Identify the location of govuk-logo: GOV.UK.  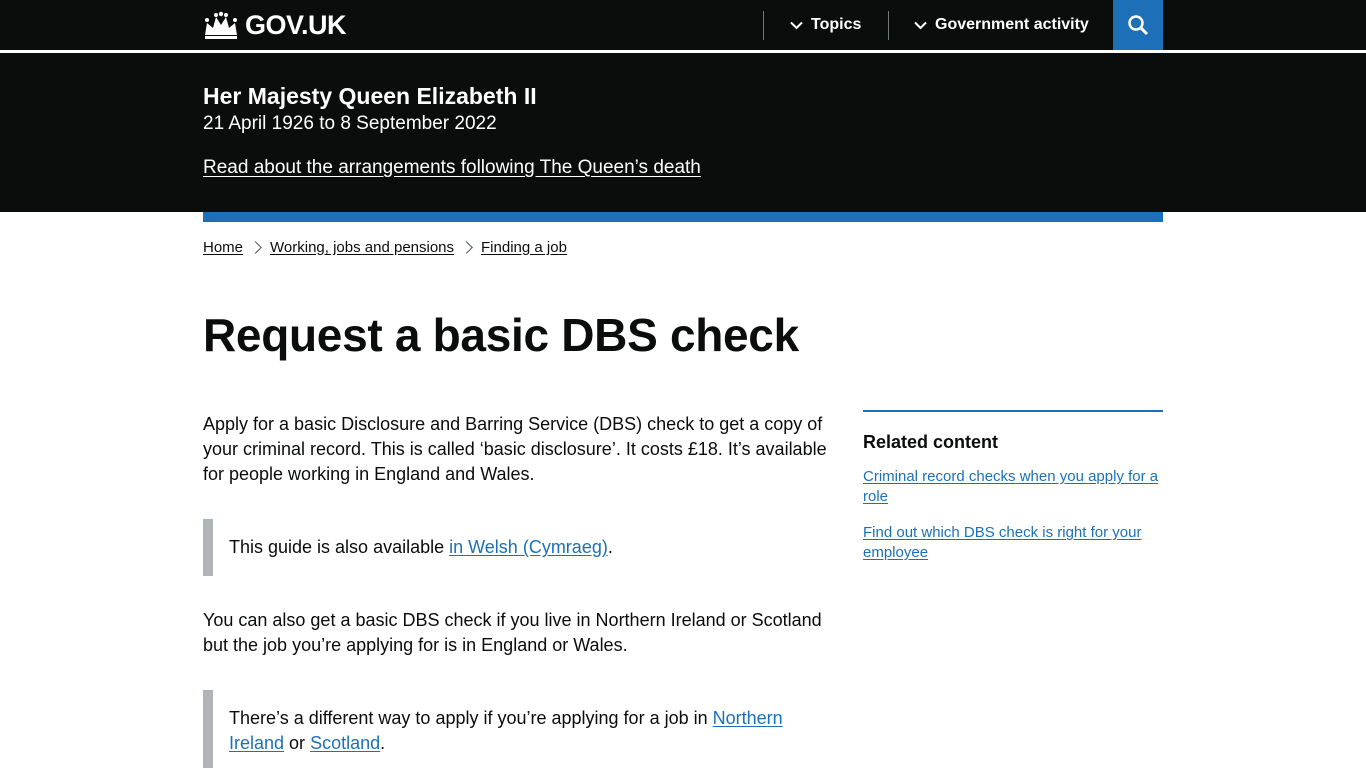
(275, 25).